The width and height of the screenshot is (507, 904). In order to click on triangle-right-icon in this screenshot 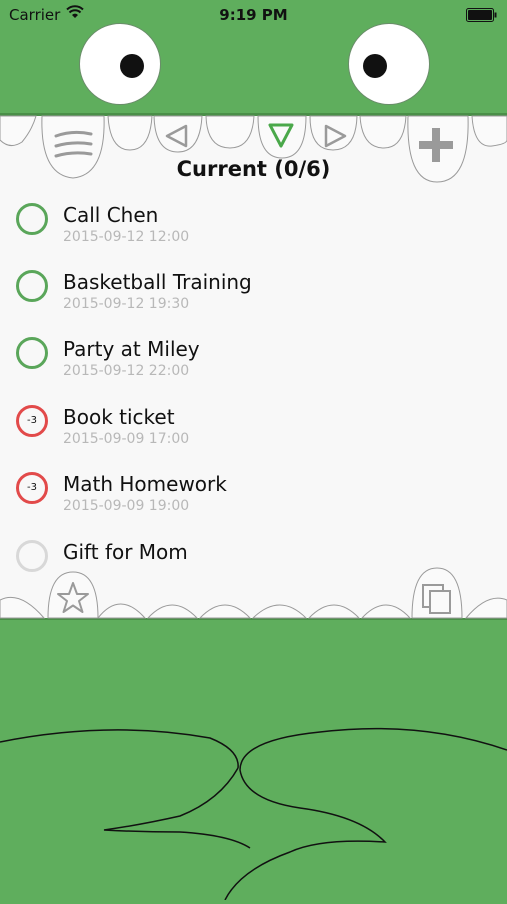, I will do `click(335, 136)`.